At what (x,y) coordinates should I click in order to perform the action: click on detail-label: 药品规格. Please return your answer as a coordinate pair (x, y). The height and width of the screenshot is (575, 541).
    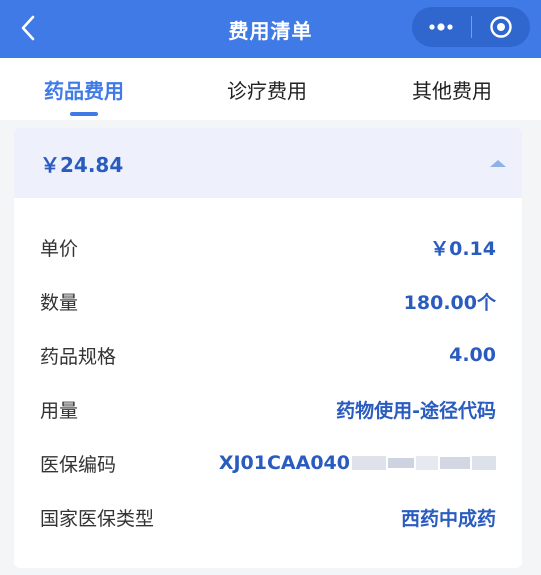
    Looking at the image, I should click on (78, 356).